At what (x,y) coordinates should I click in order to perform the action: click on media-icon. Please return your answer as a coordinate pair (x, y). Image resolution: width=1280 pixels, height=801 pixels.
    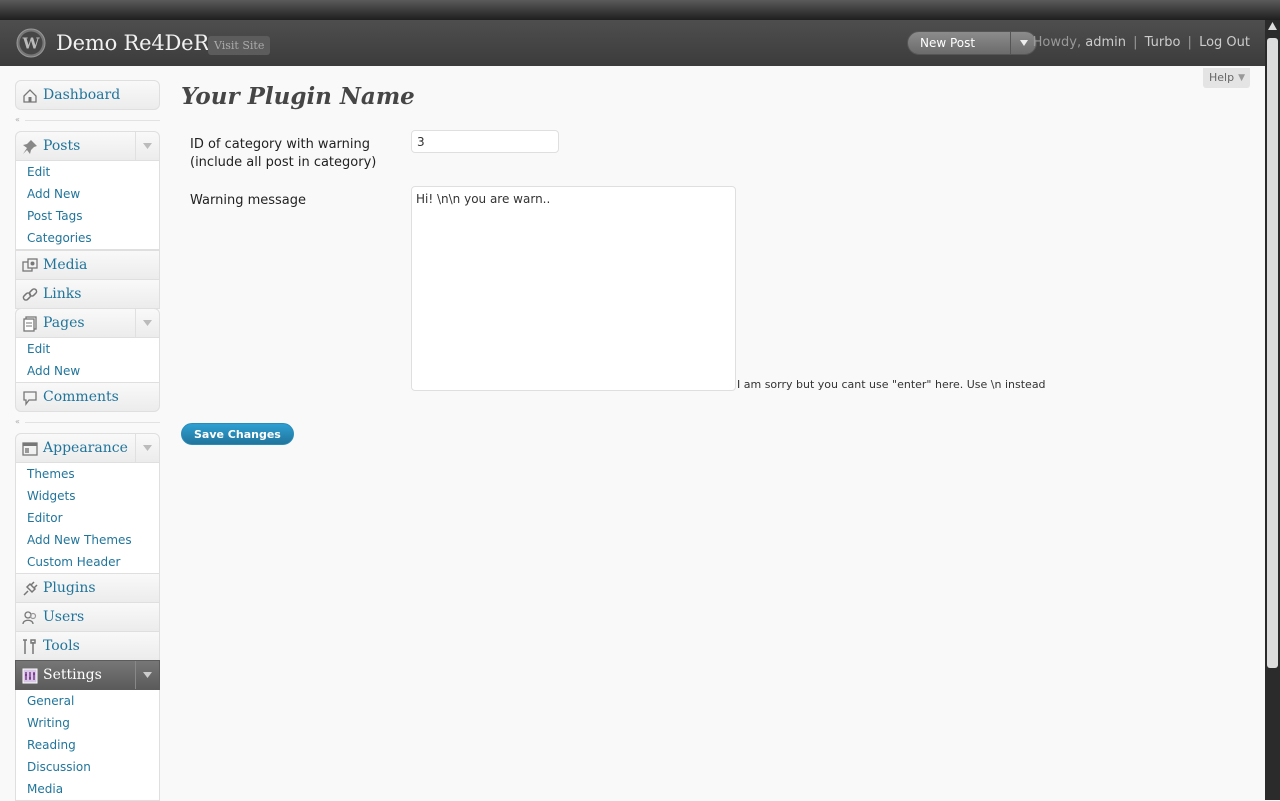
    Looking at the image, I should click on (30, 265).